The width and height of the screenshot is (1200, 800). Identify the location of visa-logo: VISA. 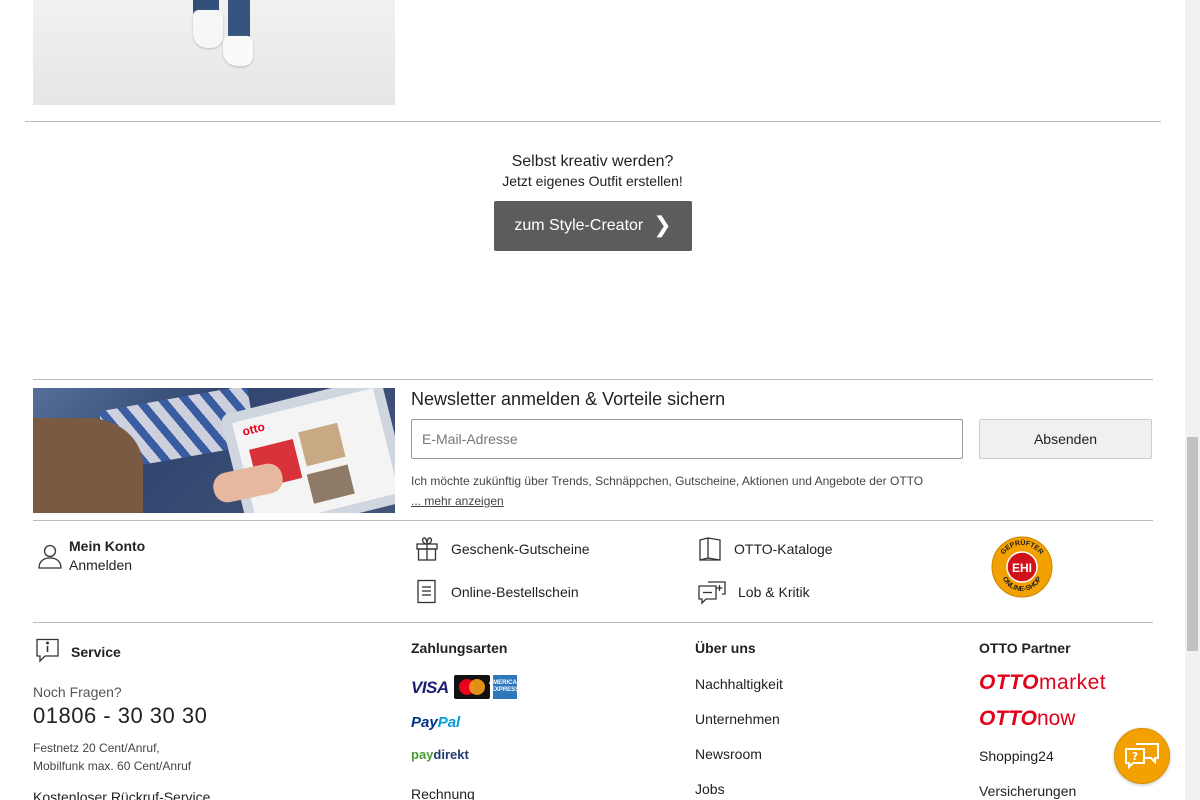
(430, 687).